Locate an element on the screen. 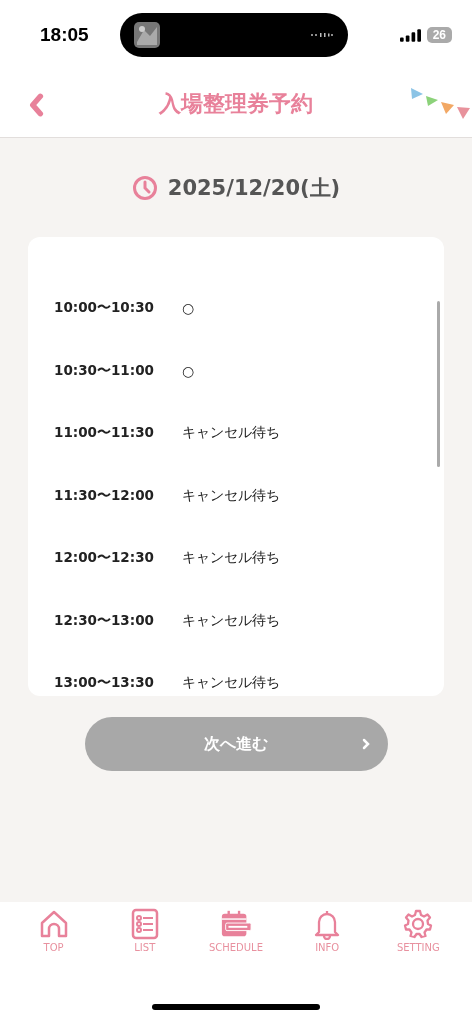  time-slot-row: 12:30〜13:00 キャンセル待ち is located at coordinates (236, 620).